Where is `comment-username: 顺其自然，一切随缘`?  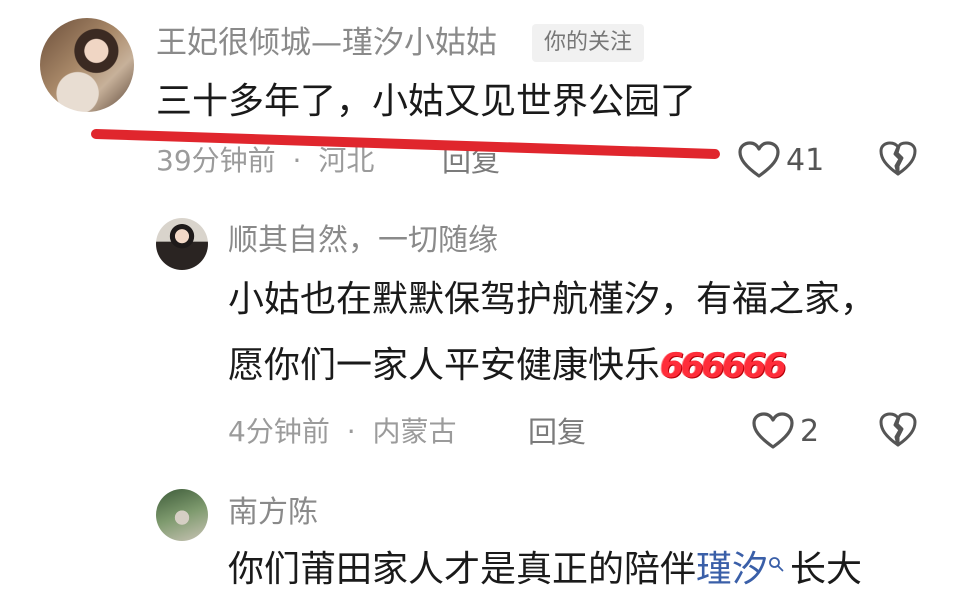 comment-username: 顺其自然，一切随缘 is located at coordinates (363, 241).